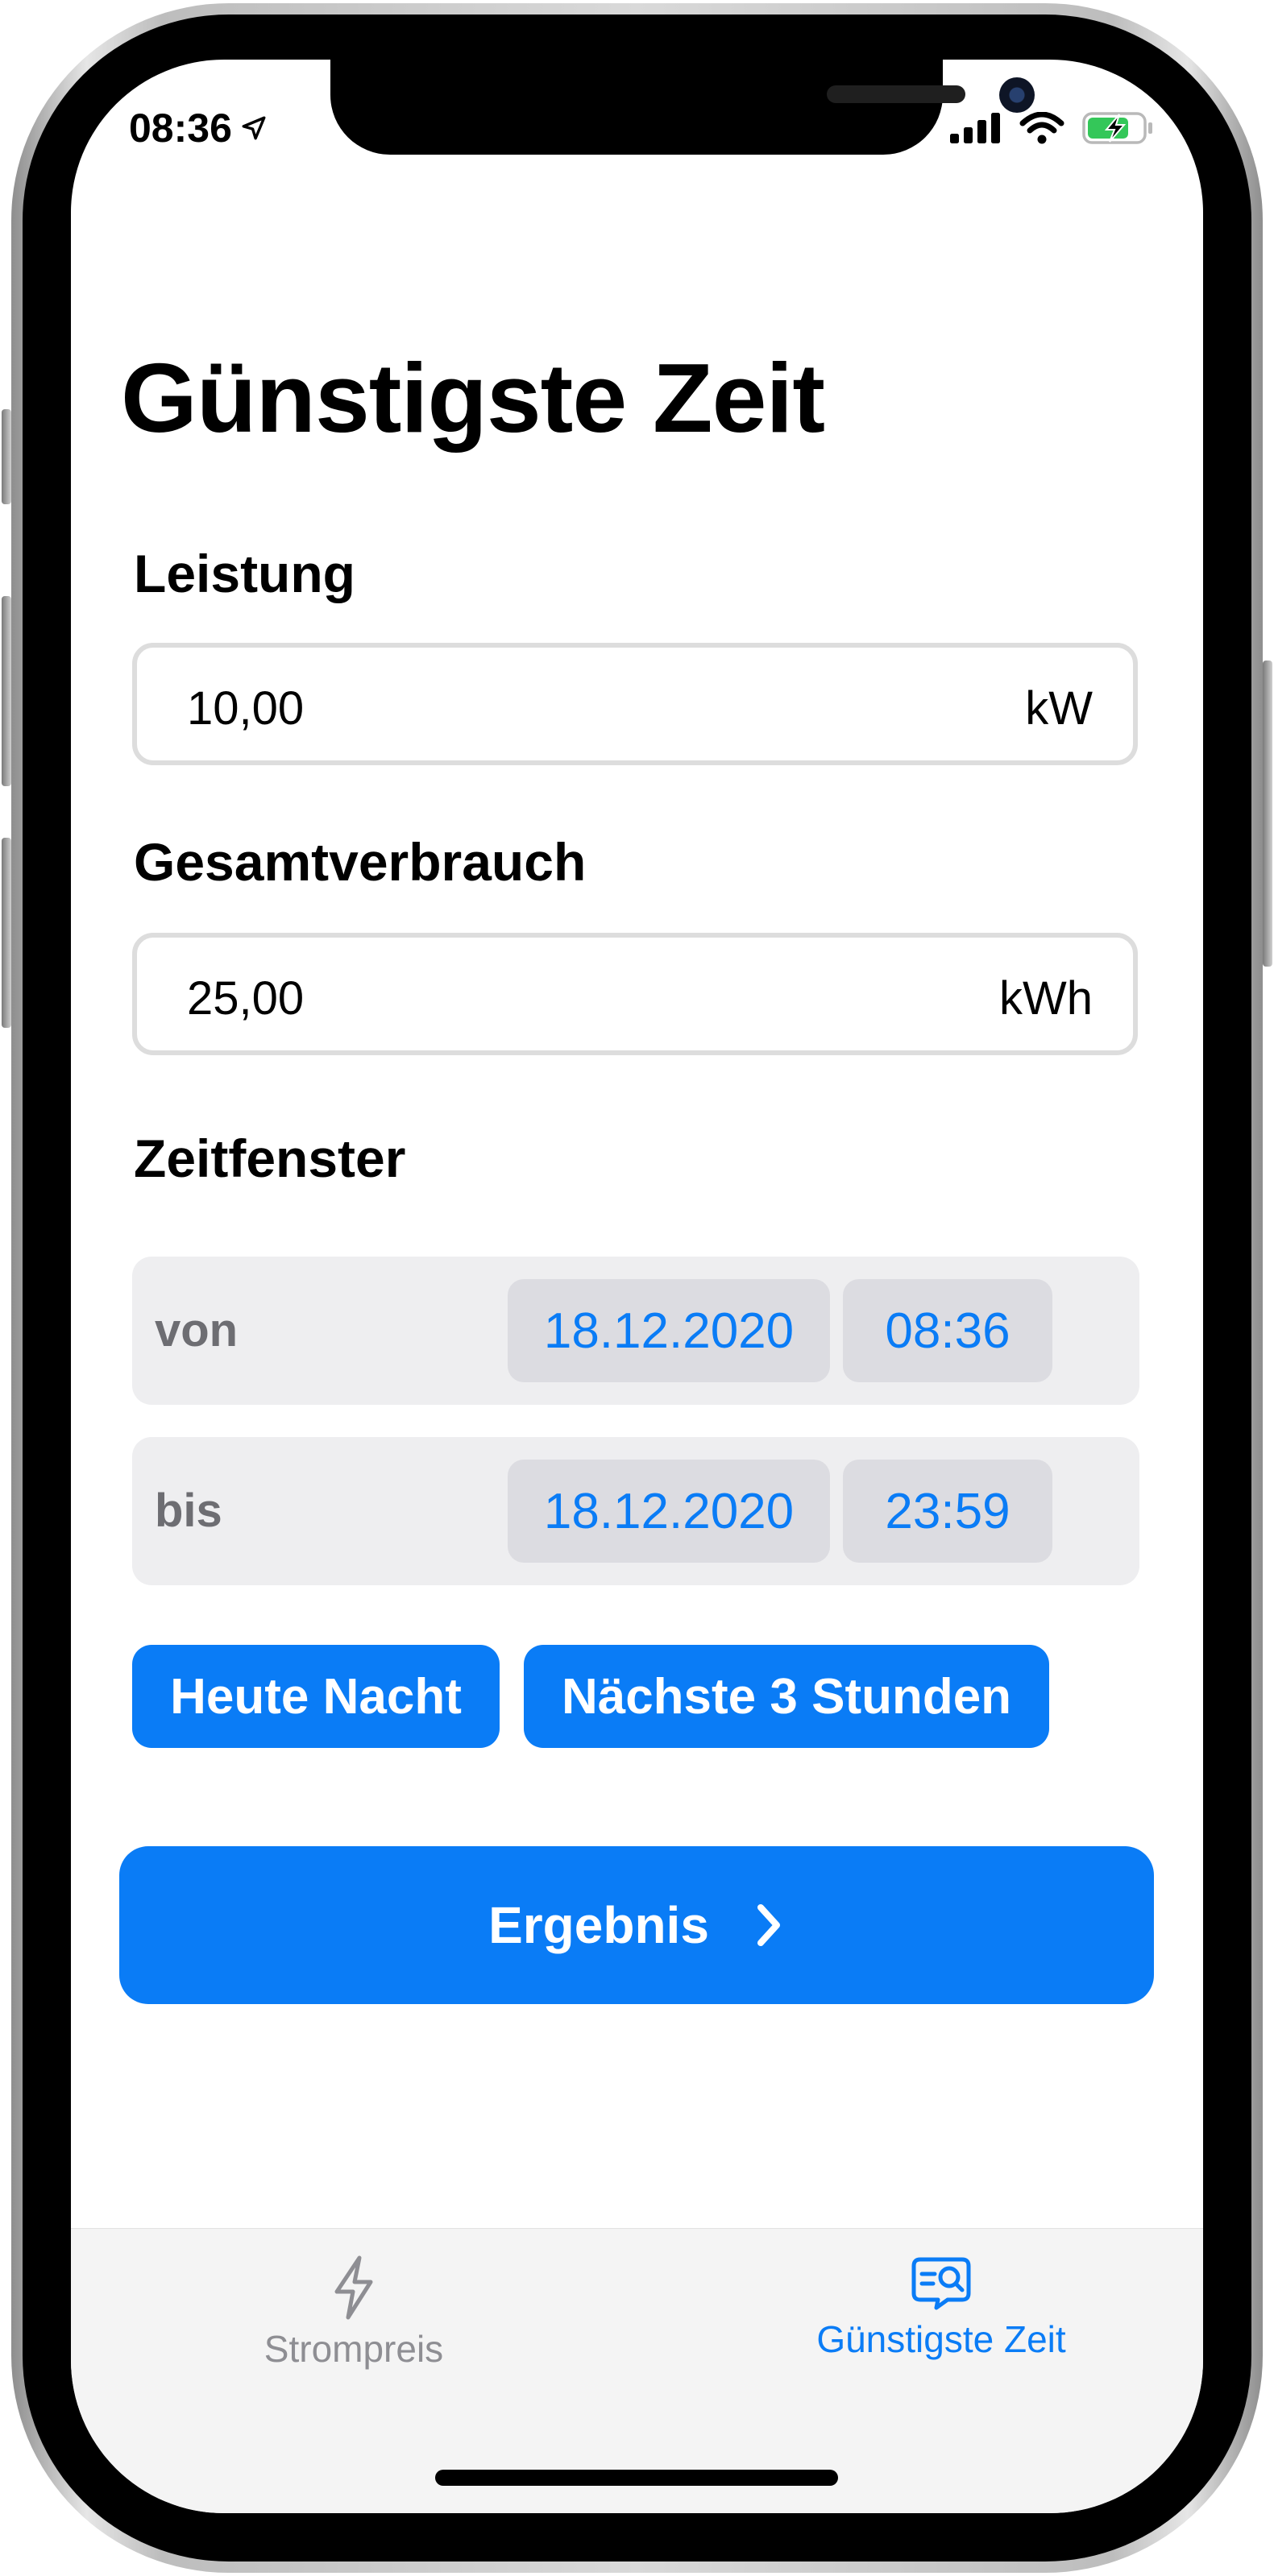 This screenshot has height=2576, width=1274. I want to click on volume-down-button, so click(6, 933).